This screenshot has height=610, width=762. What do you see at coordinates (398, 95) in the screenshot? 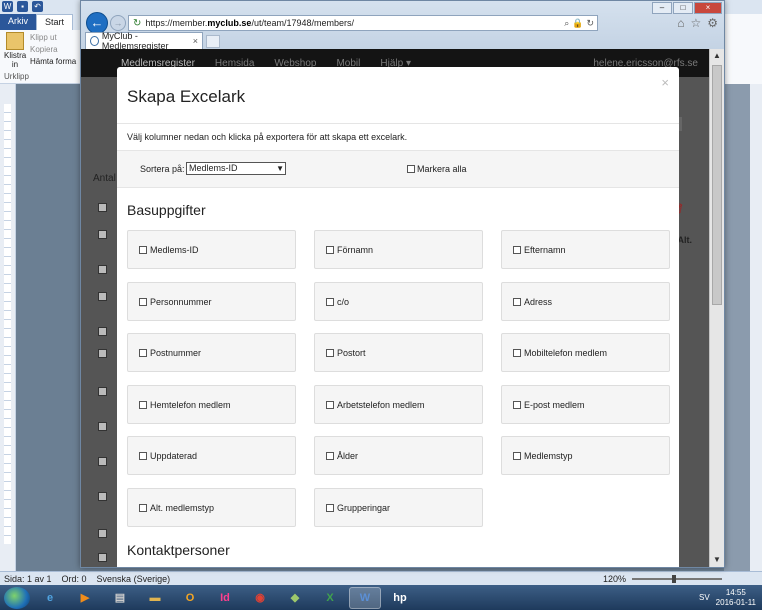
I see `modal-header: Skapa Excelark ×` at bounding box center [398, 95].